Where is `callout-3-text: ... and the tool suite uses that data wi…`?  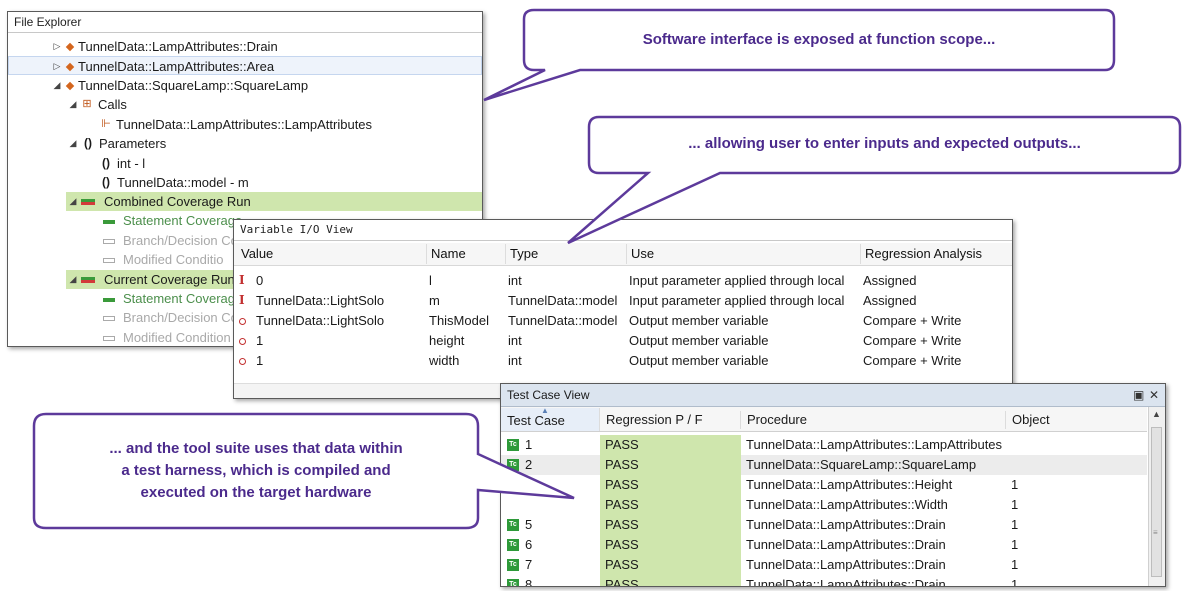 callout-3-text: ... and the tool suite uses that data wi… is located at coordinates (256, 471).